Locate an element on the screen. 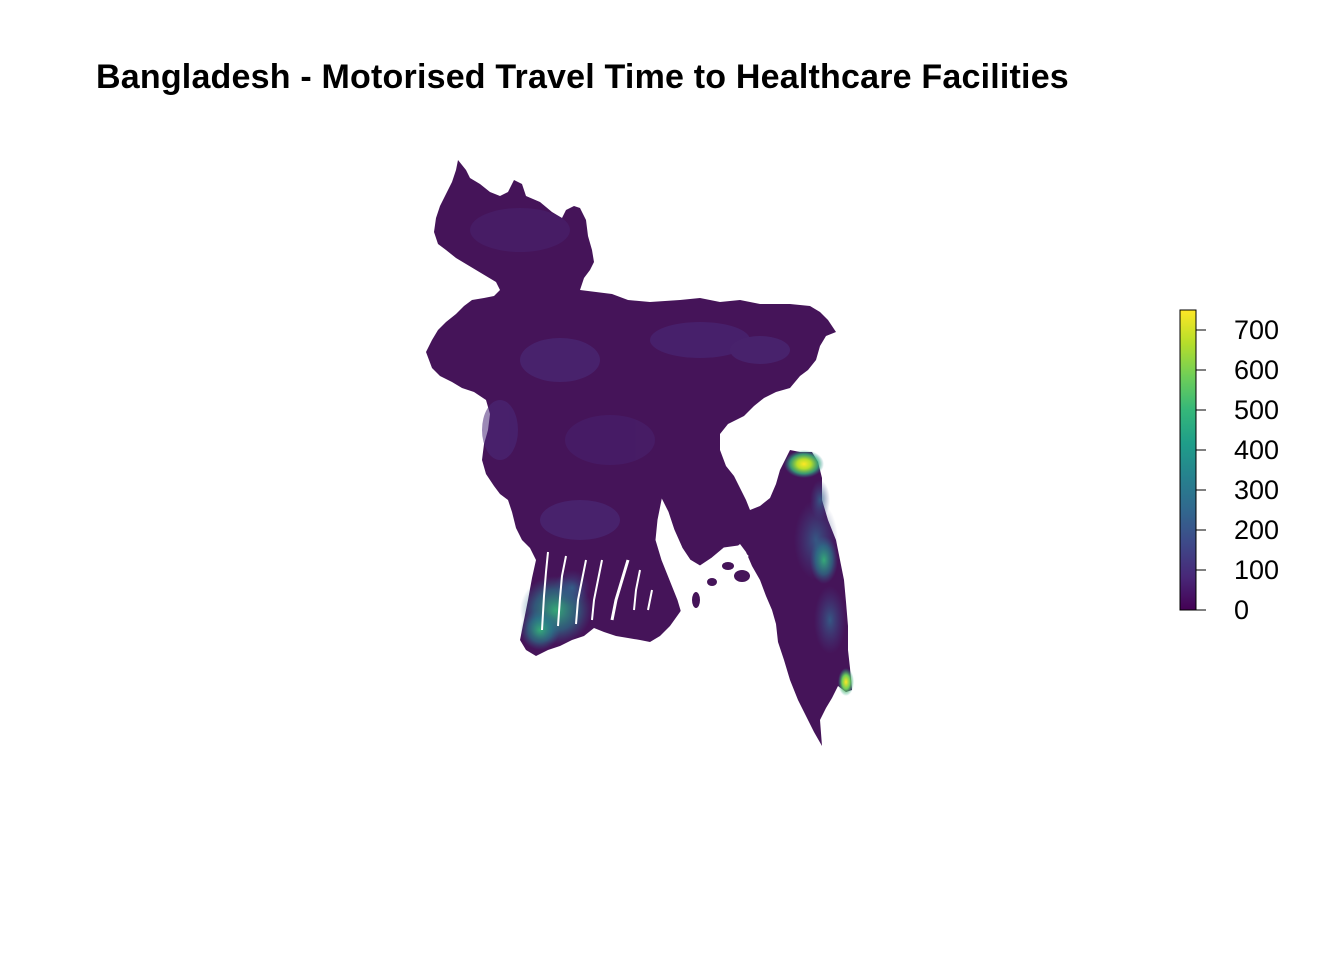  color-legend: 0 100 200 300 400 500 600 700 is located at coordinates (1229, 467).